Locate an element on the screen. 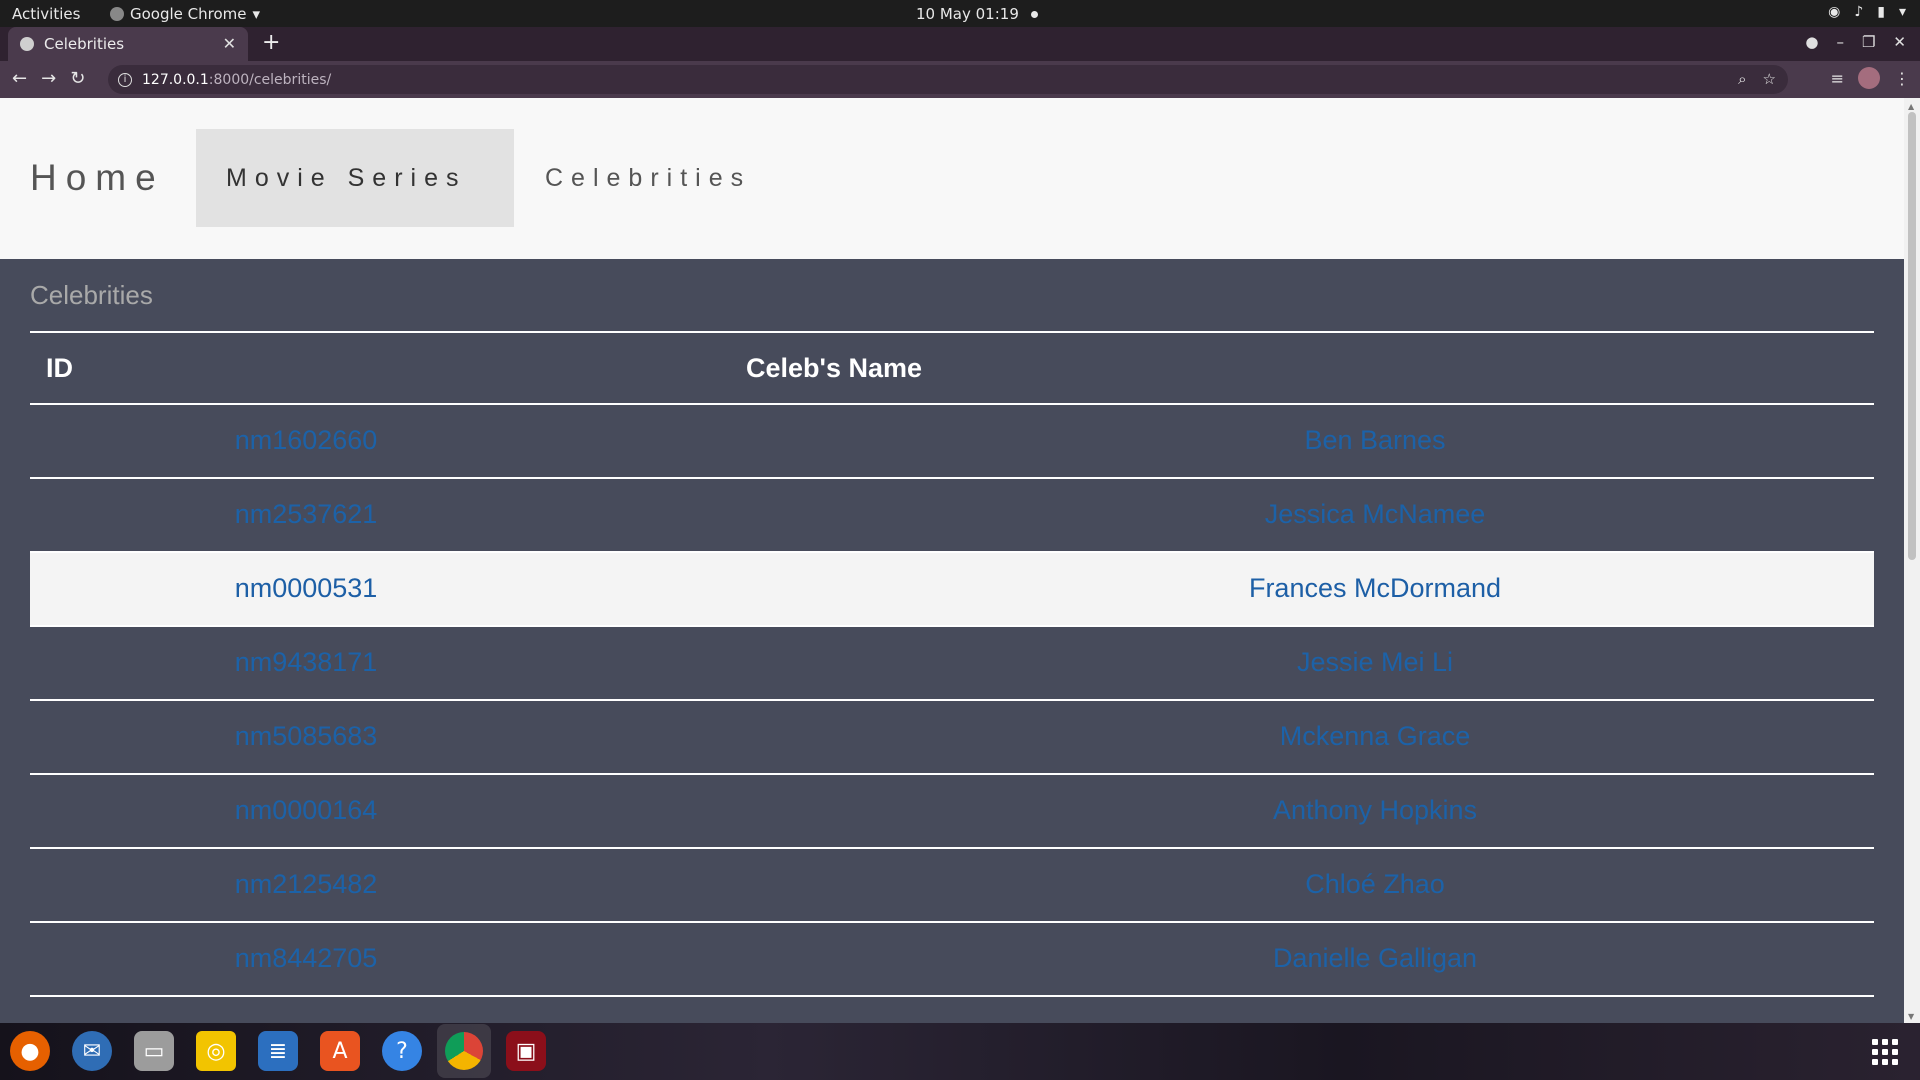 Image resolution: width=1920 pixels, height=1080 pixels. wifi-icon: ◉ is located at coordinates (1834, 12).